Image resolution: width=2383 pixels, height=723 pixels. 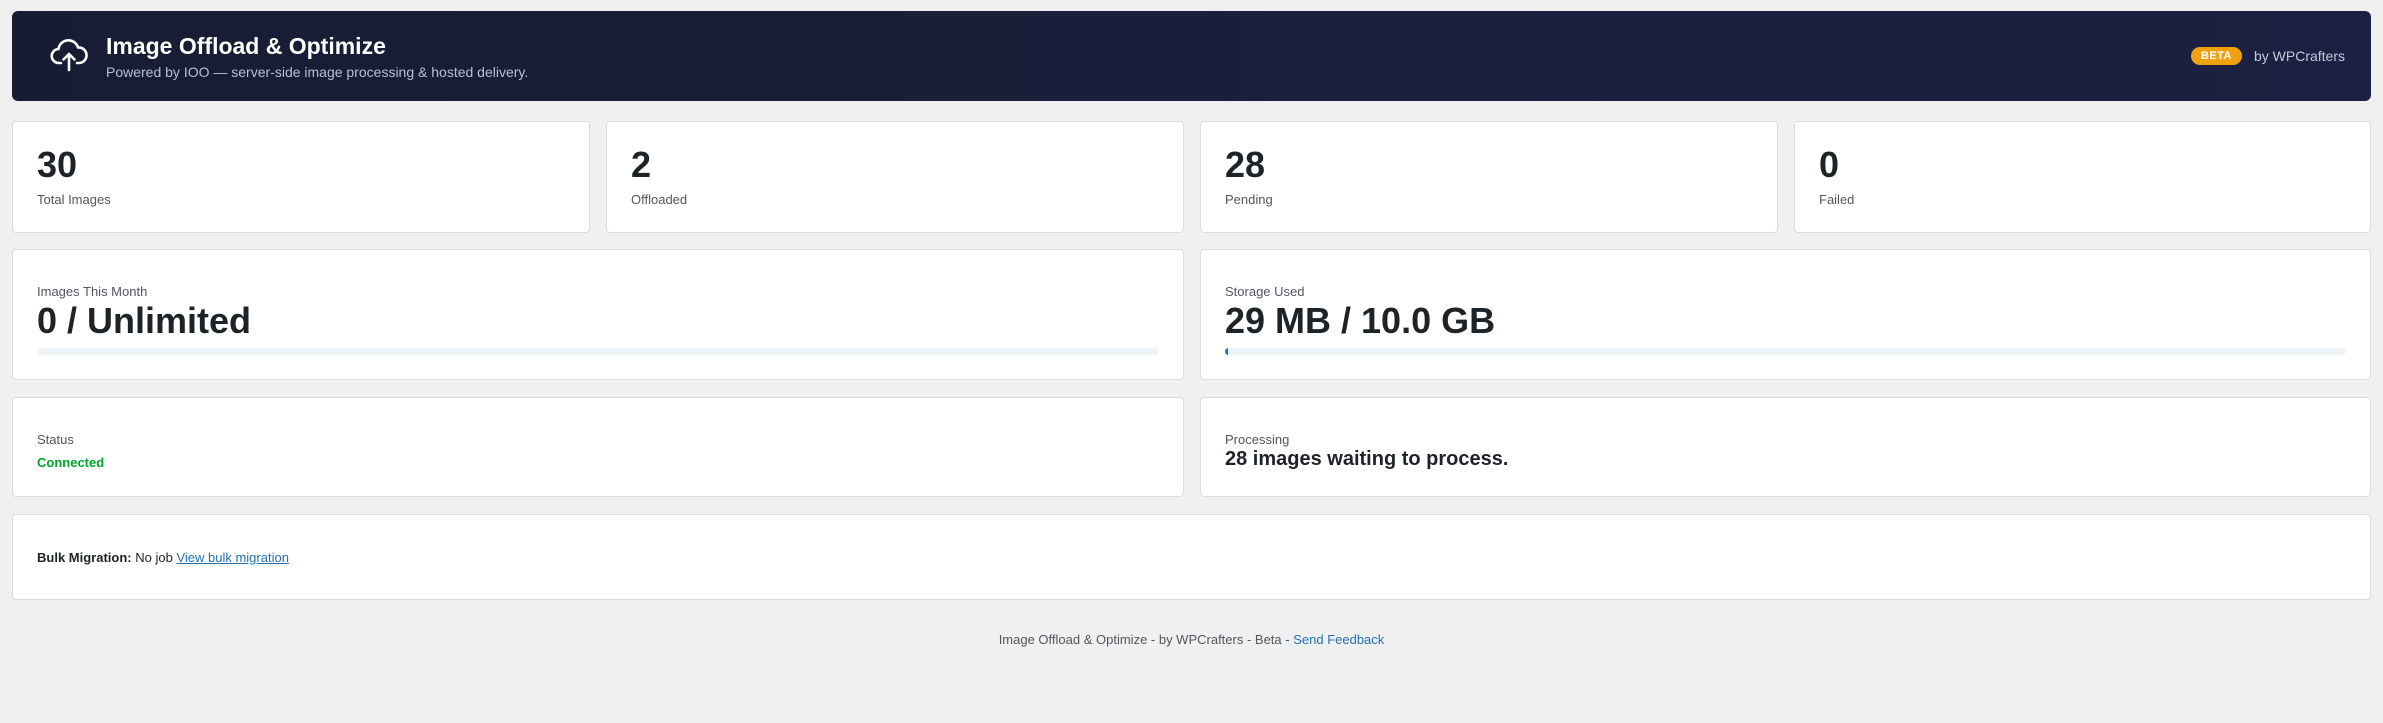 I want to click on stat-card-failed: 0 Failed, so click(x=2082, y=177).